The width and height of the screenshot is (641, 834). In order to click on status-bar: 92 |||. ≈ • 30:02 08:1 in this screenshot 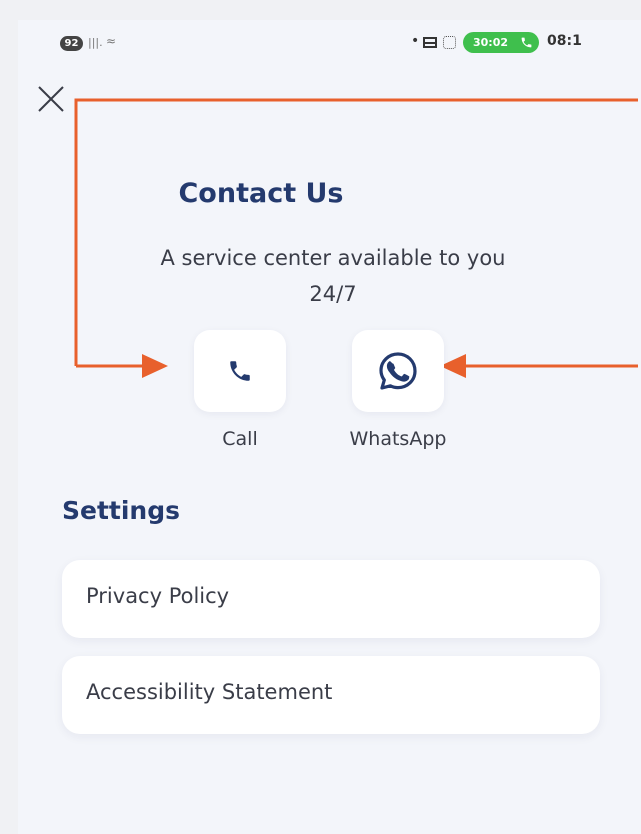, I will do `click(329, 42)`.